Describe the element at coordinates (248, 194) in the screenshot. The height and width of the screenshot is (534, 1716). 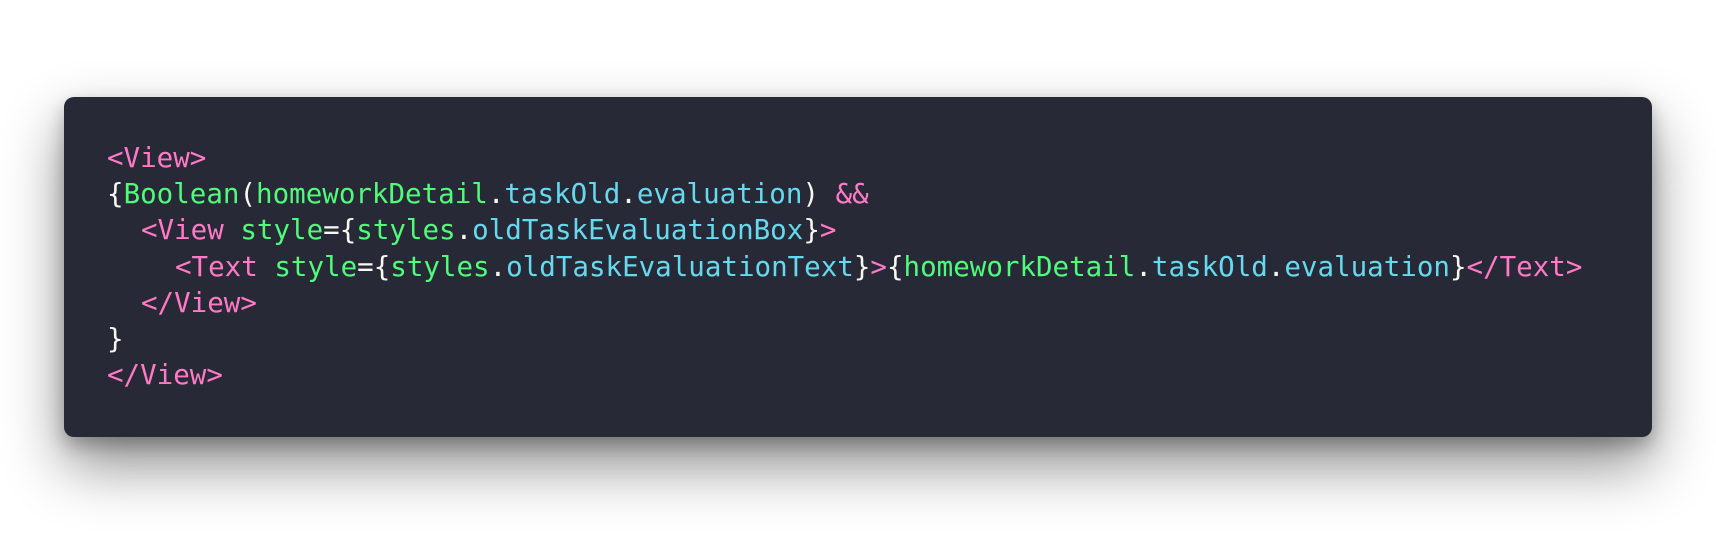
I see `code-token: (` at that location.